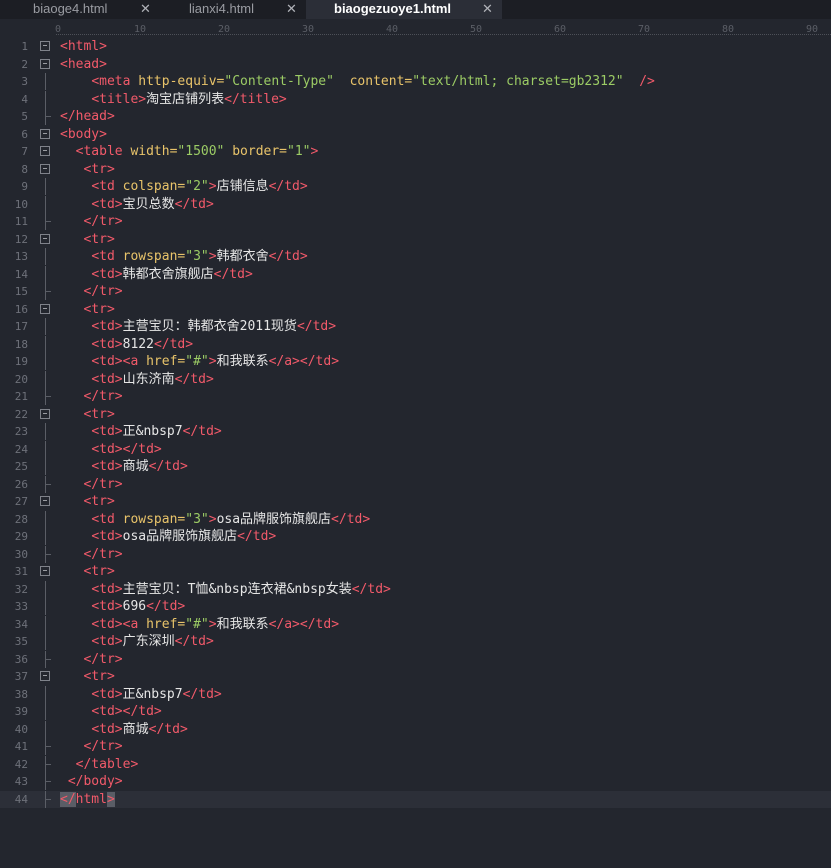 The height and width of the screenshot is (868, 831). Describe the element at coordinates (415, 169) in the screenshot. I see `code-line: 8 <tr>` at that location.